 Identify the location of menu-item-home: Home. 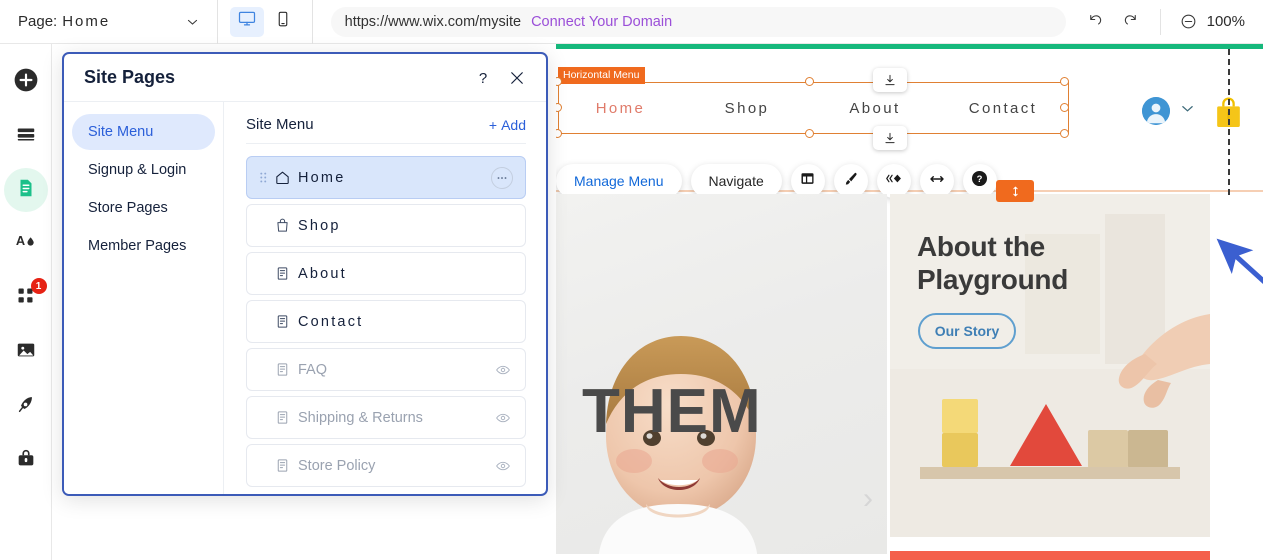
(620, 108).